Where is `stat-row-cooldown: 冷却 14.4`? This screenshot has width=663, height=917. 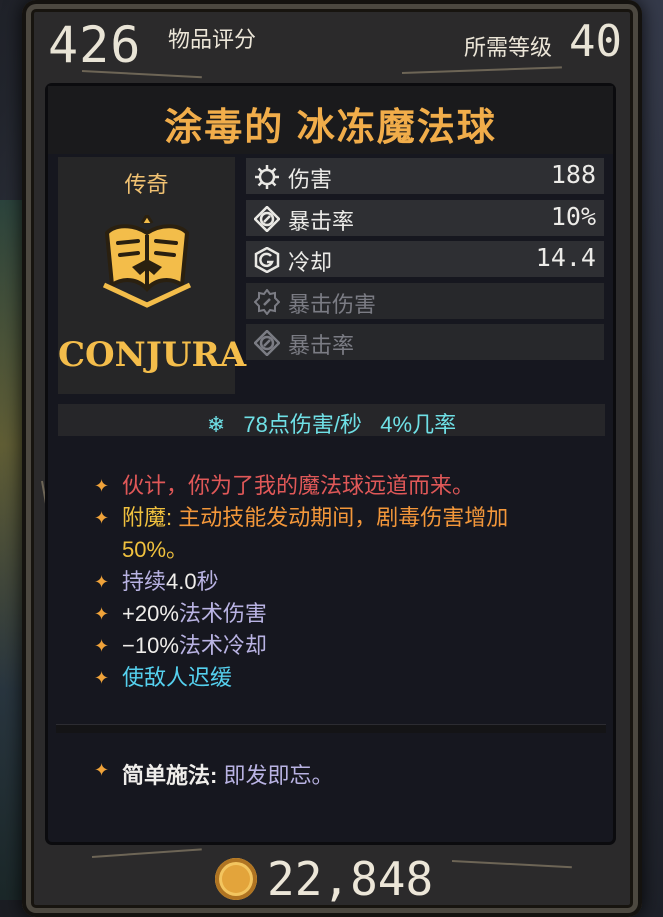 stat-row-cooldown: 冷却 14.4 is located at coordinates (425, 259).